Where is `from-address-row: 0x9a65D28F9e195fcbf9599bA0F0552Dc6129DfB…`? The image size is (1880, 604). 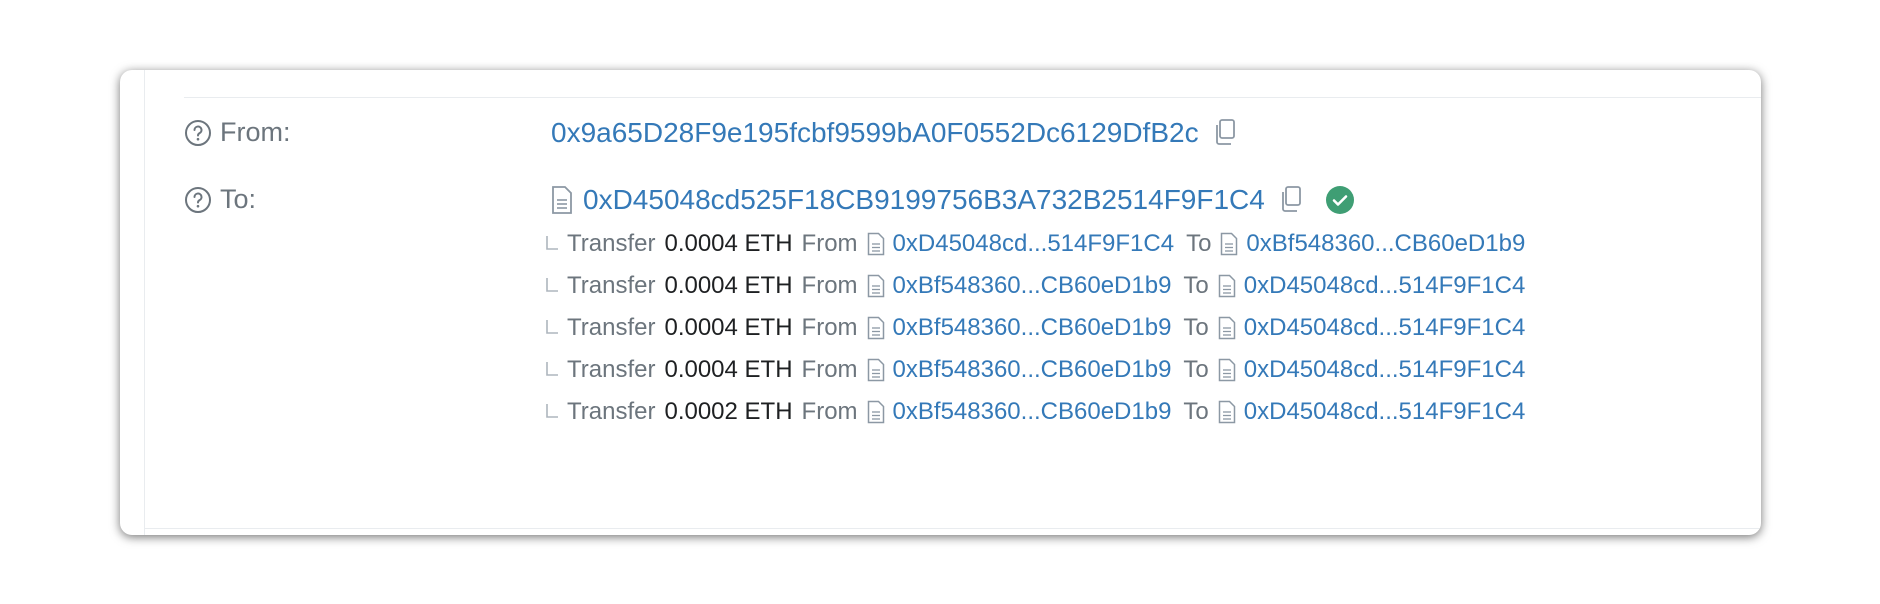 from-address-row: 0x9a65D28F9e195fcbf9599bA0F0552Dc6129DfB… is located at coordinates (895, 133).